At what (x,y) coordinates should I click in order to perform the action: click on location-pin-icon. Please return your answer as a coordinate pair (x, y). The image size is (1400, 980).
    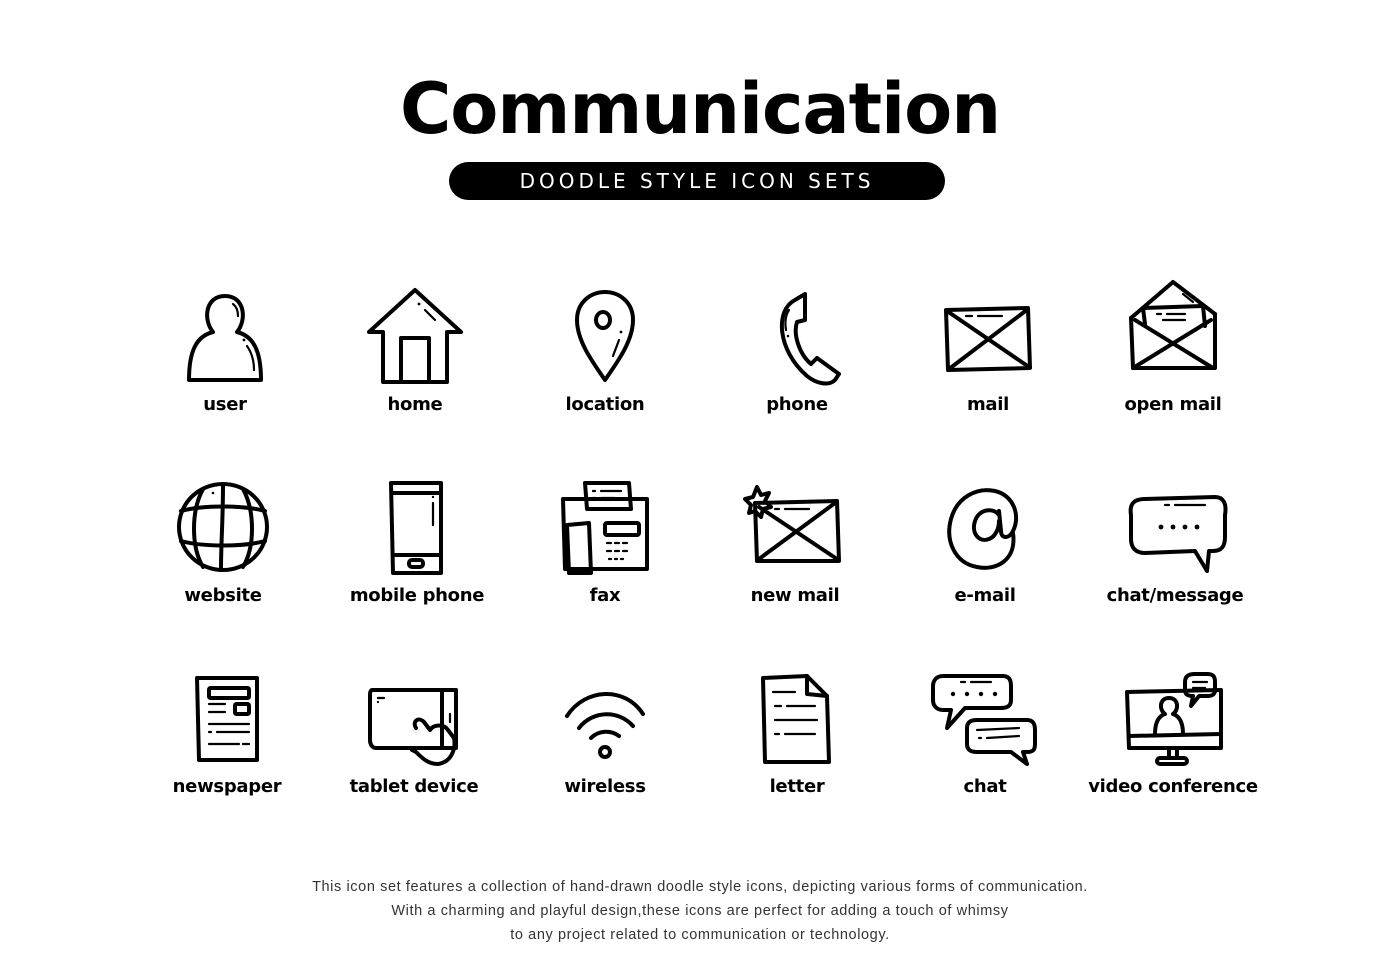
    Looking at the image, I should click on (605, 336).